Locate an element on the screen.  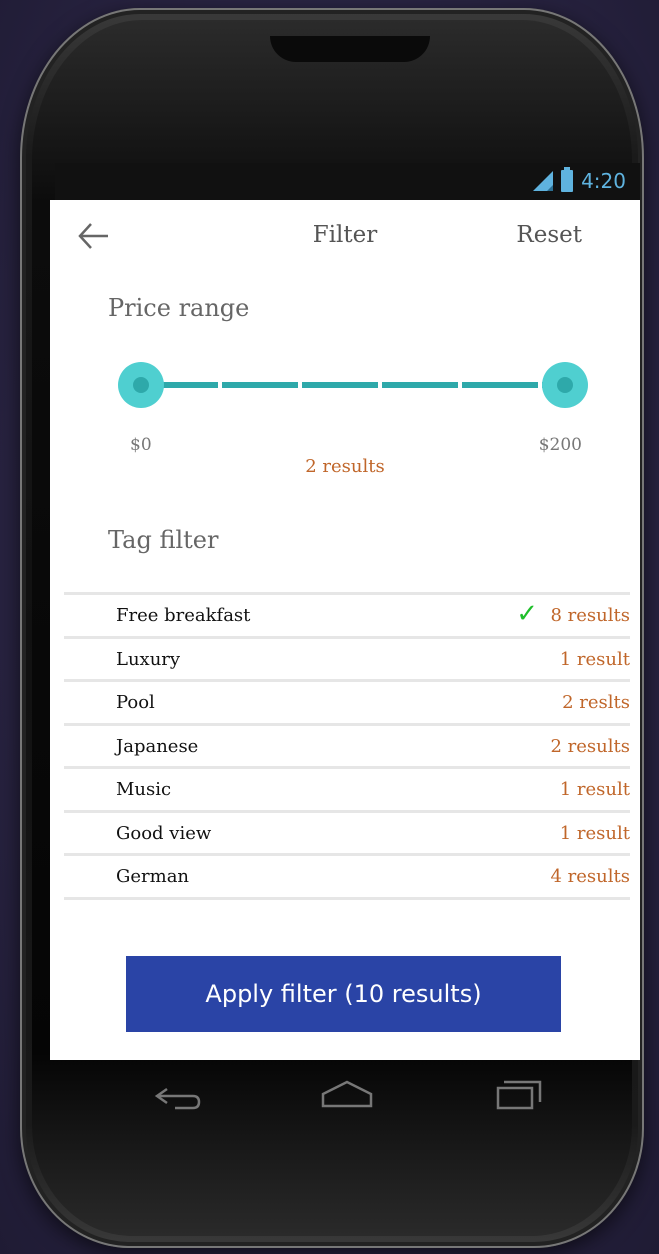
tag-row-pool: Pool 2 reslts is located at coordinates (347, 704).